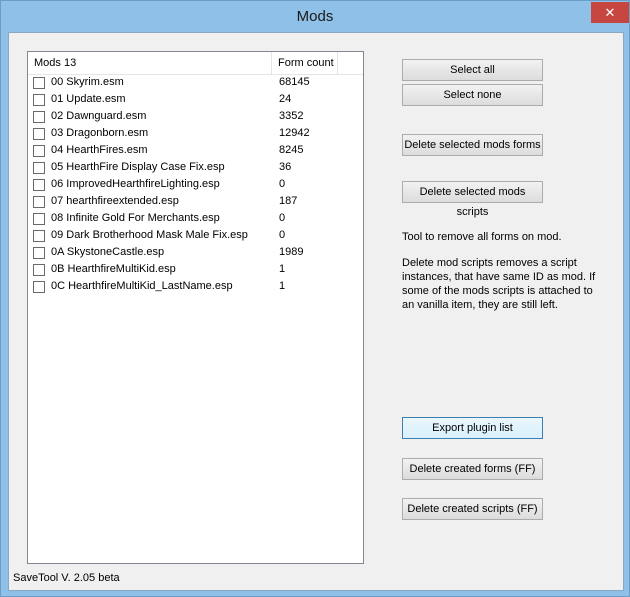 This screenshot has height=597, width=630. What do you see at coordinates (482, 237) in the screenshot?
I see `description-forms: Tool to remove all forms on mod.` at bounding box center [482, 237].